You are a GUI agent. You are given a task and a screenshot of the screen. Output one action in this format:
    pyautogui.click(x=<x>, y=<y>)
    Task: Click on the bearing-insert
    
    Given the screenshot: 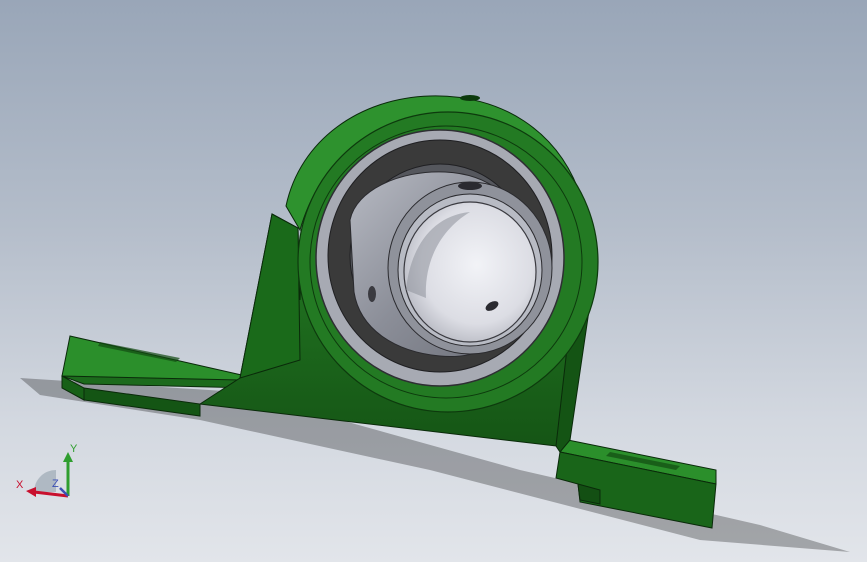 What is the action you would take?
    pyautogui.click(x=440, y=258)
    